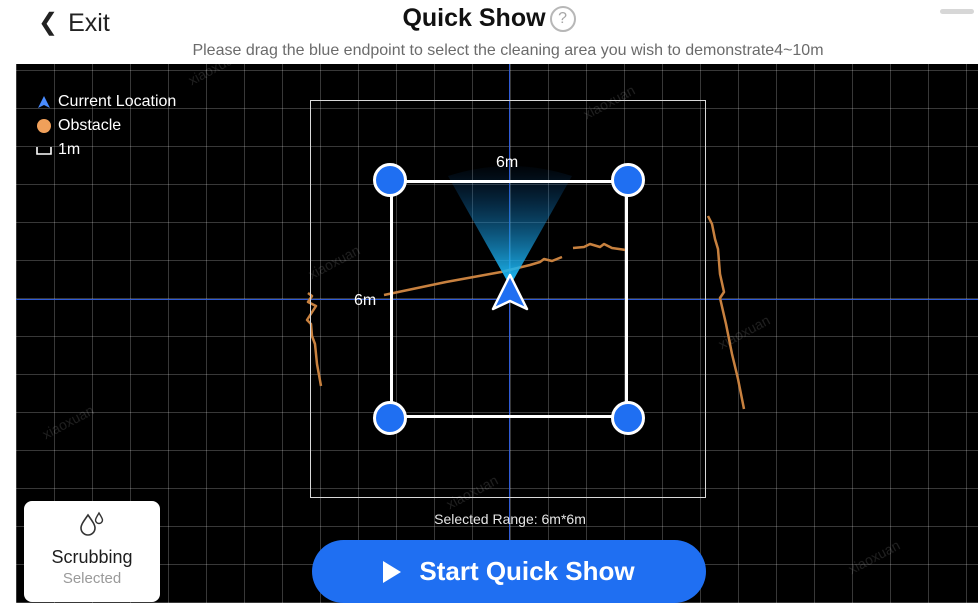 The height and width of the screenshot is (603, 978). I want to click on help-icon: ?, so click(562, 18).